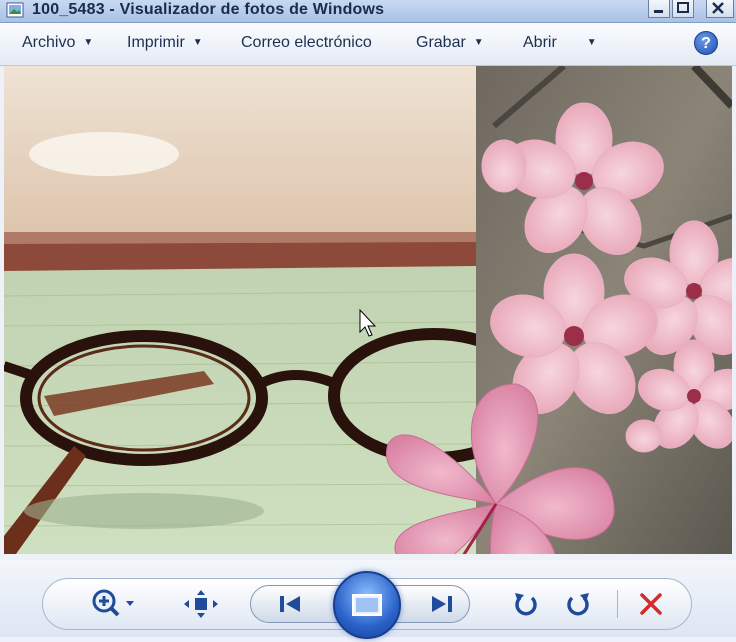 The height and width of the screenshot is (642, 736). What do you see at coordinates (560, 43) in the screenshot?
I see `menu-abrir: Abrir ▼` at bounding box center [560, 43].